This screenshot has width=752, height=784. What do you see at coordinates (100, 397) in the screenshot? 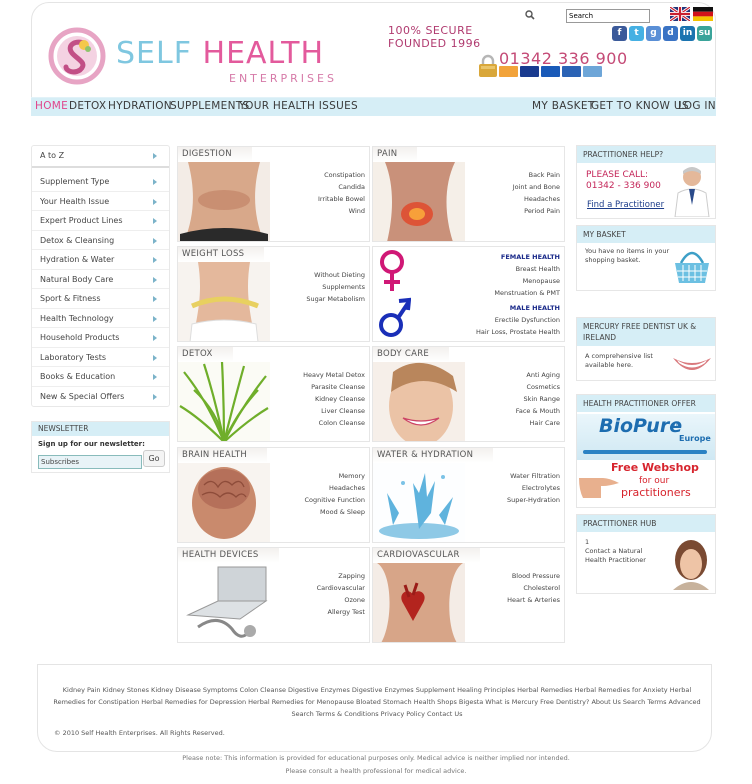
I see `sidebar-item-new-special-offers: New & Special Offers` at bounding box center [100, 397].